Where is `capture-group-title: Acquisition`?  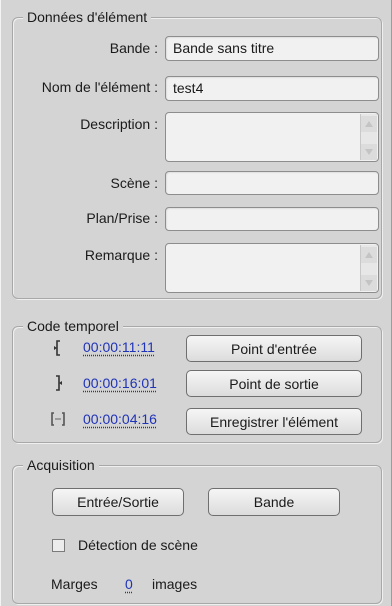
capture-group-title: Acquisition is located at coordinates (61, 465).